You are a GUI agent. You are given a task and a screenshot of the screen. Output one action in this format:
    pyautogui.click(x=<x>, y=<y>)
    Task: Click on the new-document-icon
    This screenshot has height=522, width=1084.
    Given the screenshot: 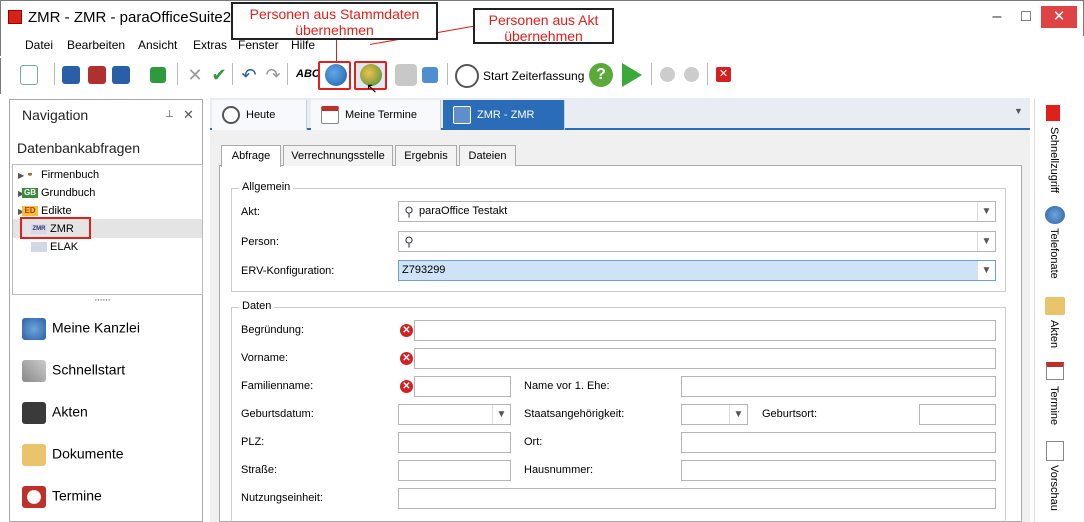 What is the action you would take?
    pyautogui.click(x=29, y=75)
    